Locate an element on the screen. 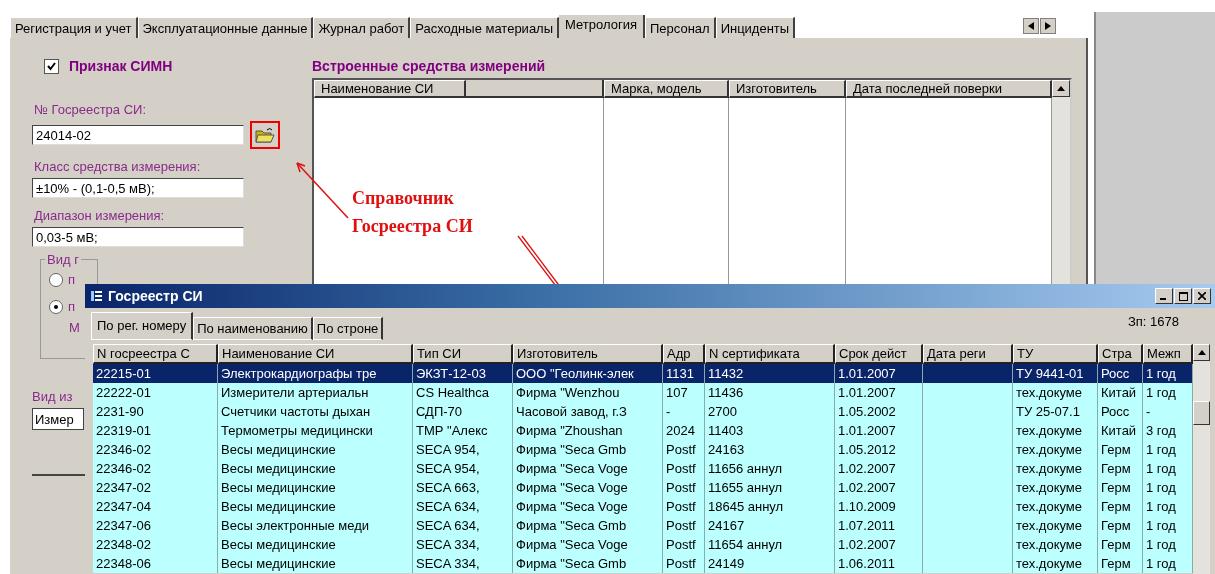 Image resolution: width=1215 pixels, height=574 pixels. table-row: 22222-01 Измерители артериальн CS Healthca Фирма "Wenzhou 107 11436 1.01.2007 тех.докуме Китай 1 год is located at coordinates (643, 392).